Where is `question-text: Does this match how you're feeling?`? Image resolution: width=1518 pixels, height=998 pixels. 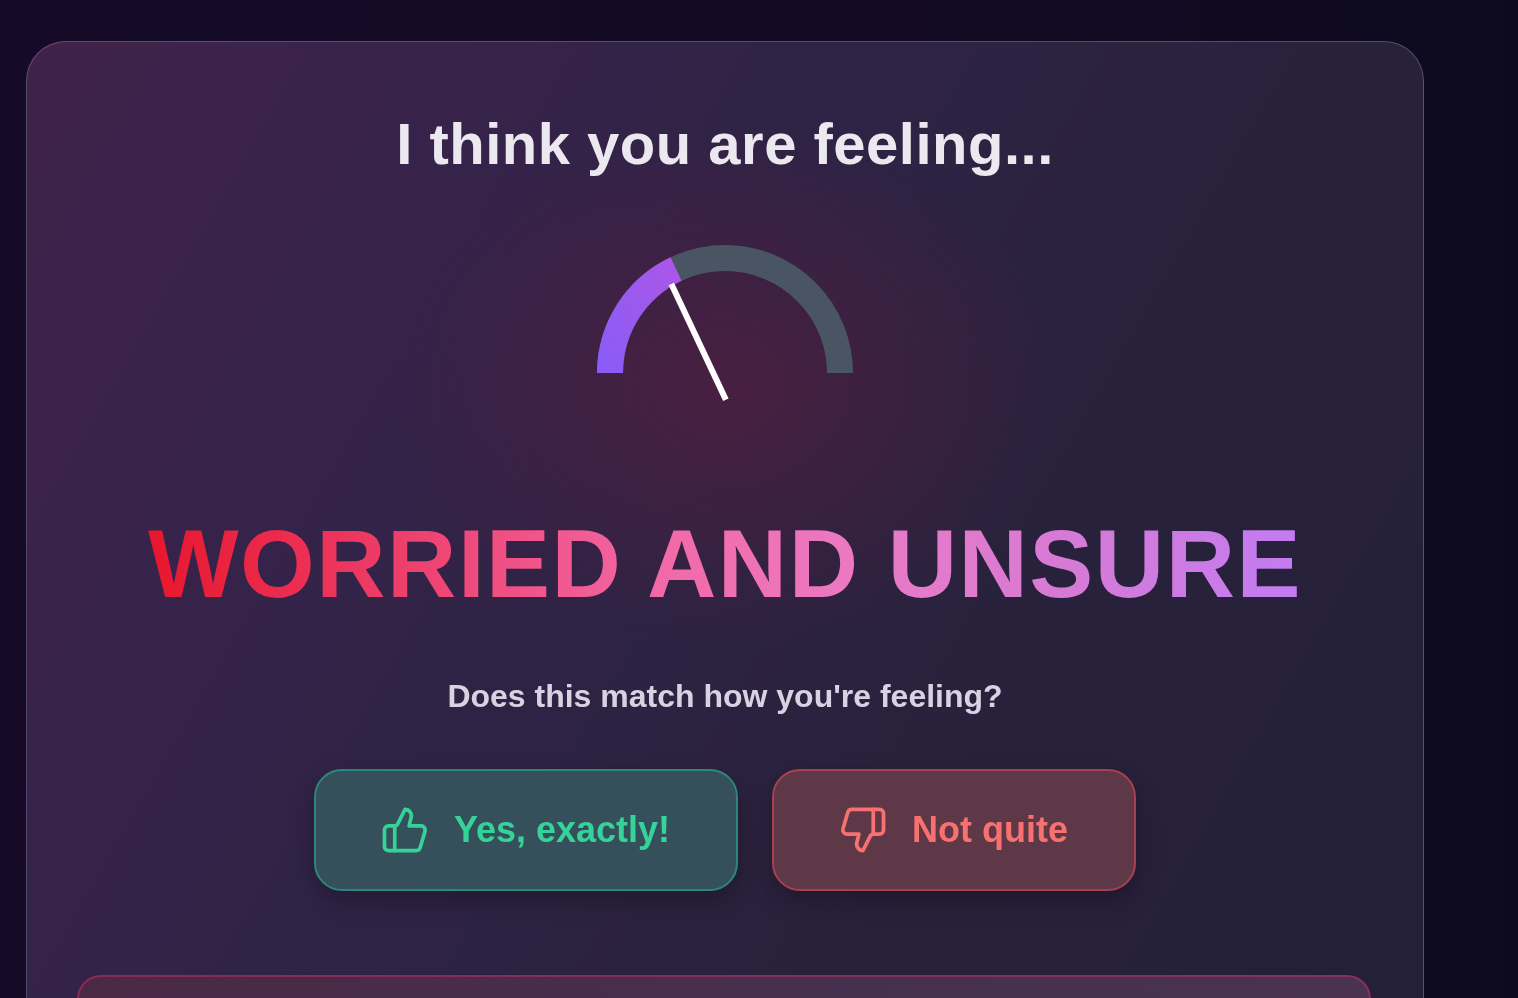 question-text: Does this match how you're feeling? is located at coordinates (725, 696).